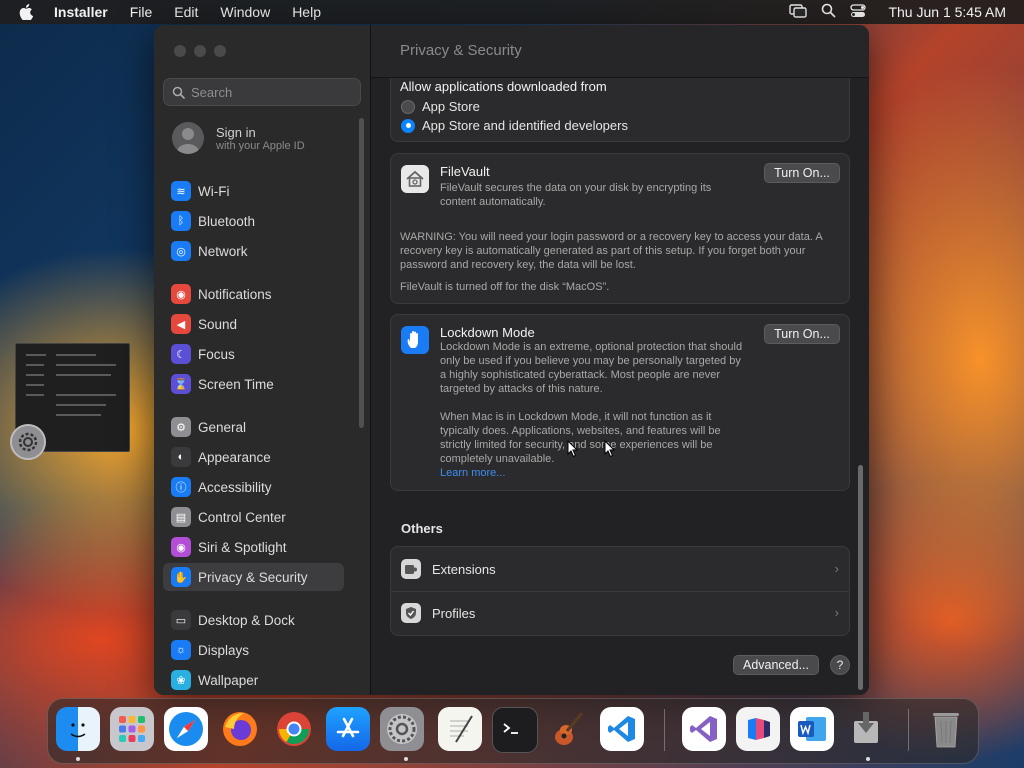 The height and width of the screenshot is (768, 1024). I want to click on profiles-icon, so click(411, 613).